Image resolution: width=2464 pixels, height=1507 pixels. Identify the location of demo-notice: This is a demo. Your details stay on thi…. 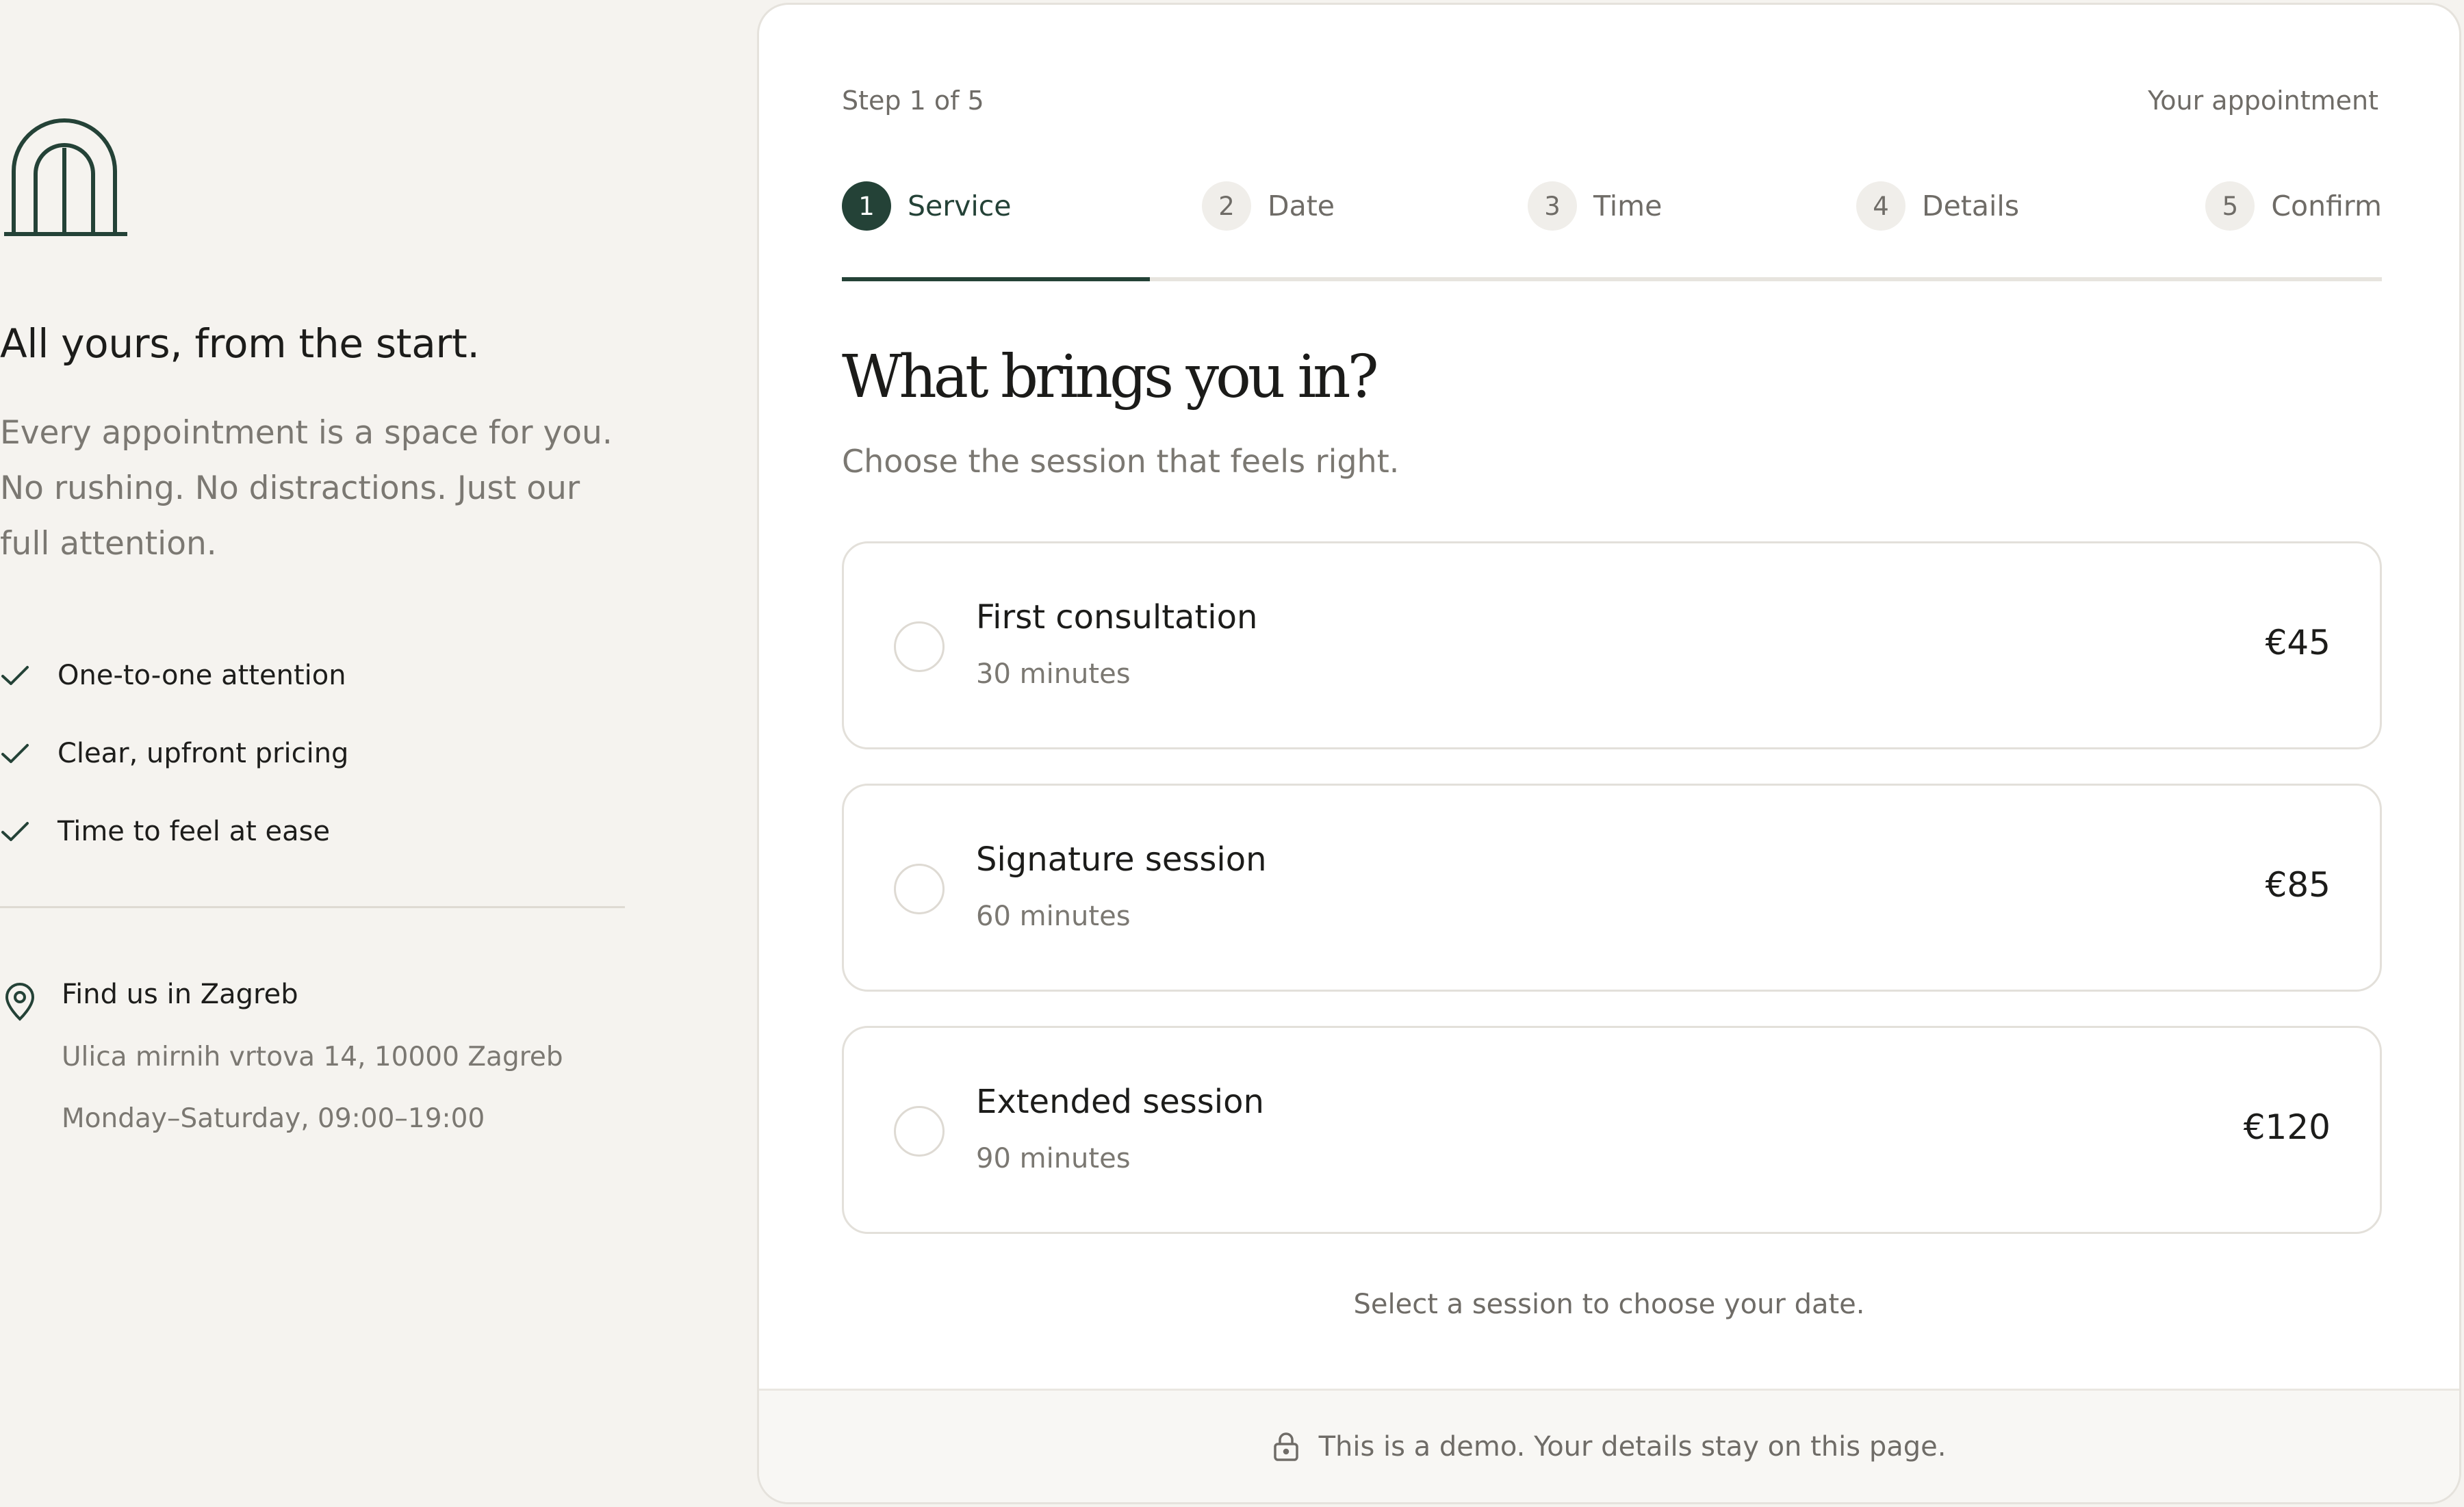
(1609, 1445).